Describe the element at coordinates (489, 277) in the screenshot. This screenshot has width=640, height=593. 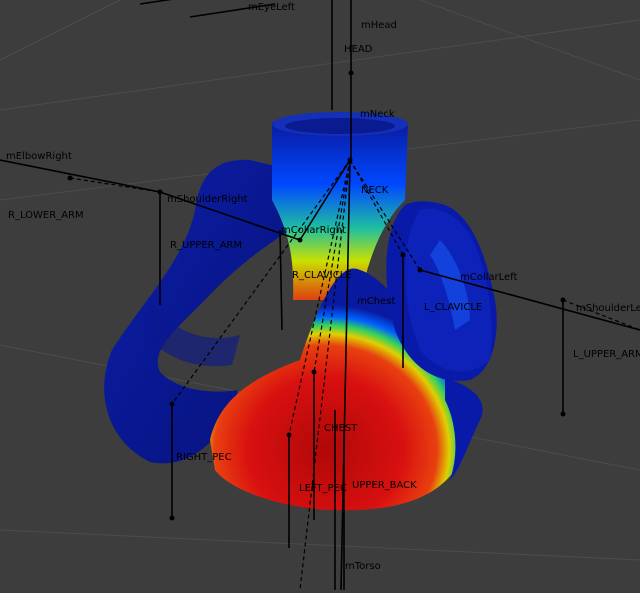
I see `label-mcollarleft: mCollarLeft` at that location.